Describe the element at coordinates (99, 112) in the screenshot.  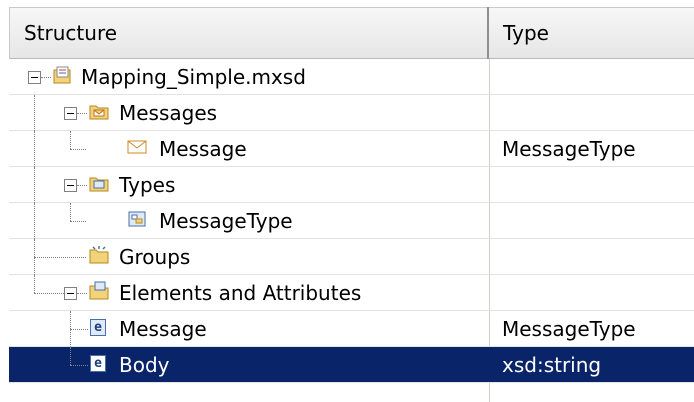
I see `messages-folder-icon` at that location.